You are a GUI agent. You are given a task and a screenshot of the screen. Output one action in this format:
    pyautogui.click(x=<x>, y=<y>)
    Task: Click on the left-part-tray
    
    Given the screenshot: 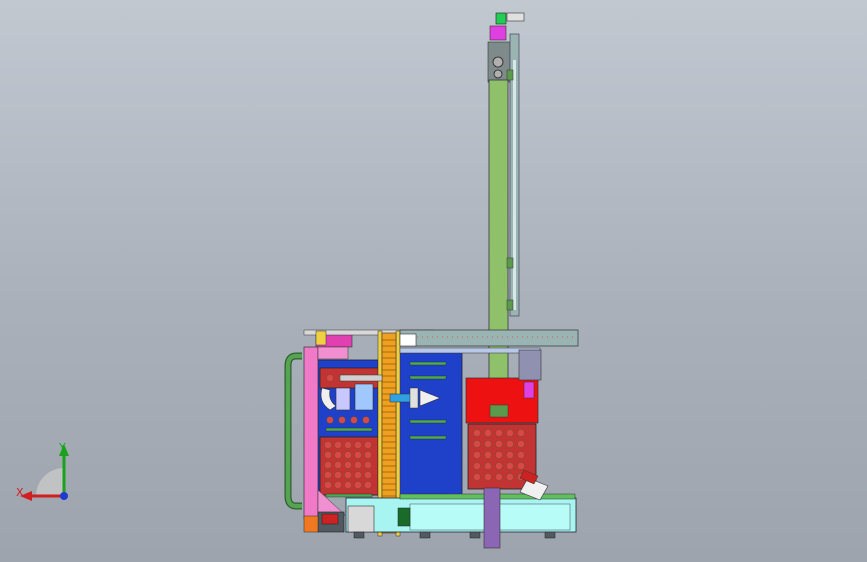 What is the action you would take?
    pyautogui.click(x=349, y=466)
    